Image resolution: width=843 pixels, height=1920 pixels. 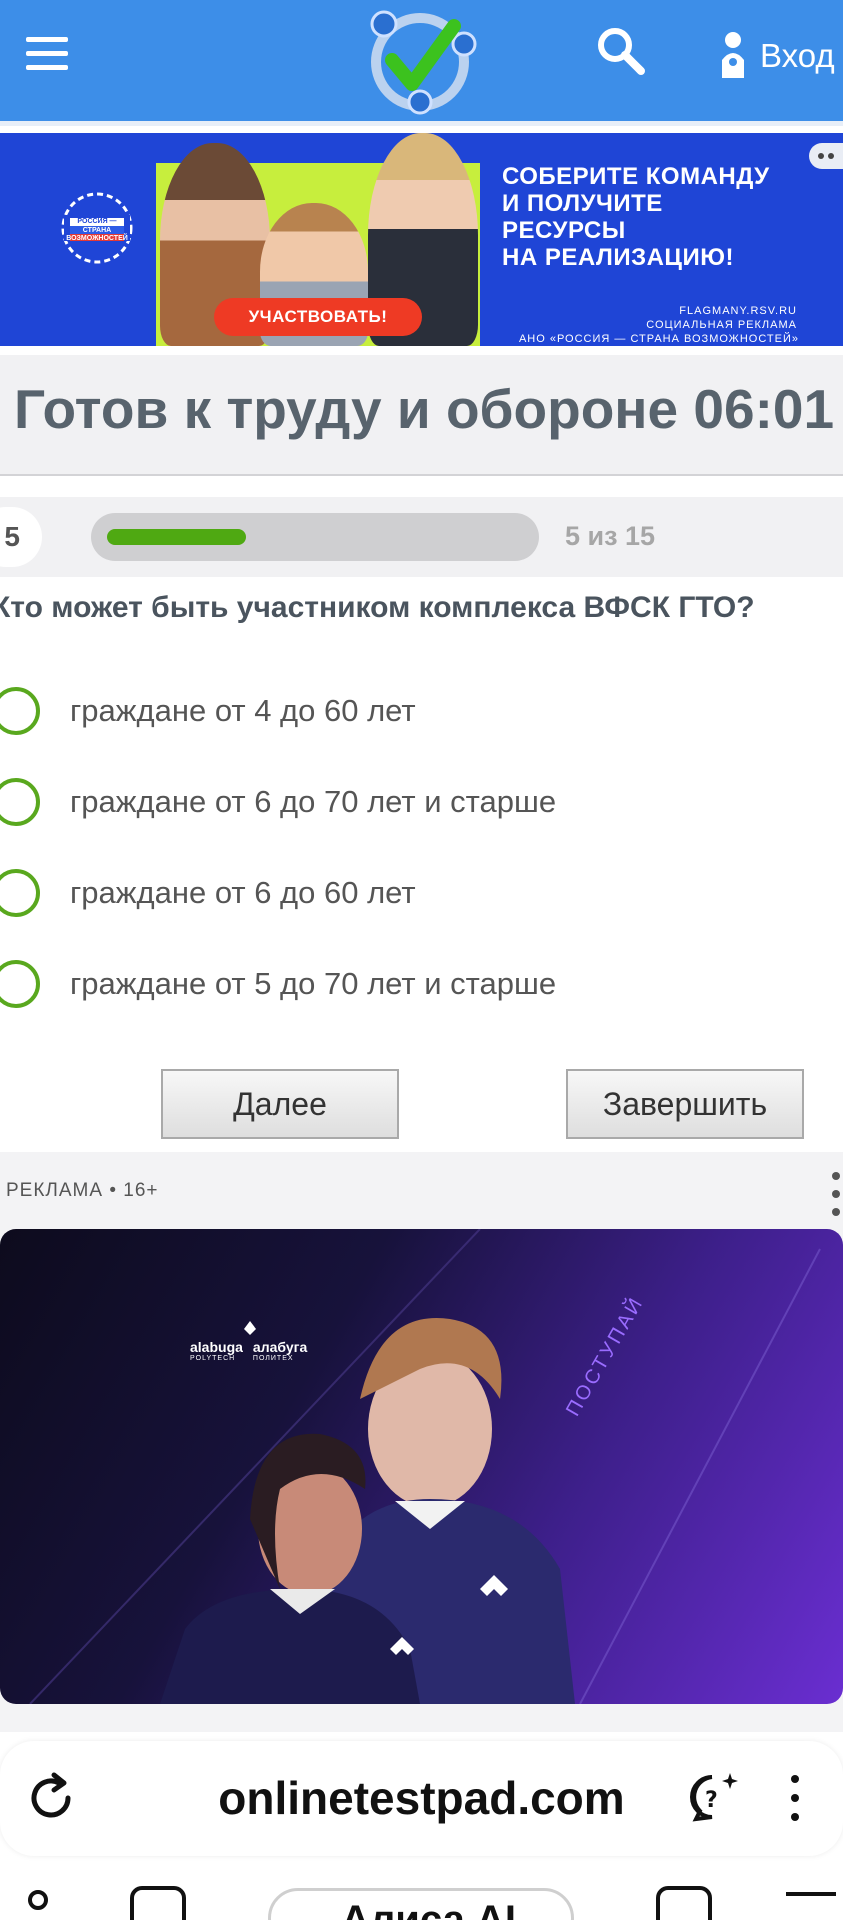 What do you see at coordinates (610, 536) in the screenshot?
I see `progress-count: 5 из 15` at bounding box center [610, 536].